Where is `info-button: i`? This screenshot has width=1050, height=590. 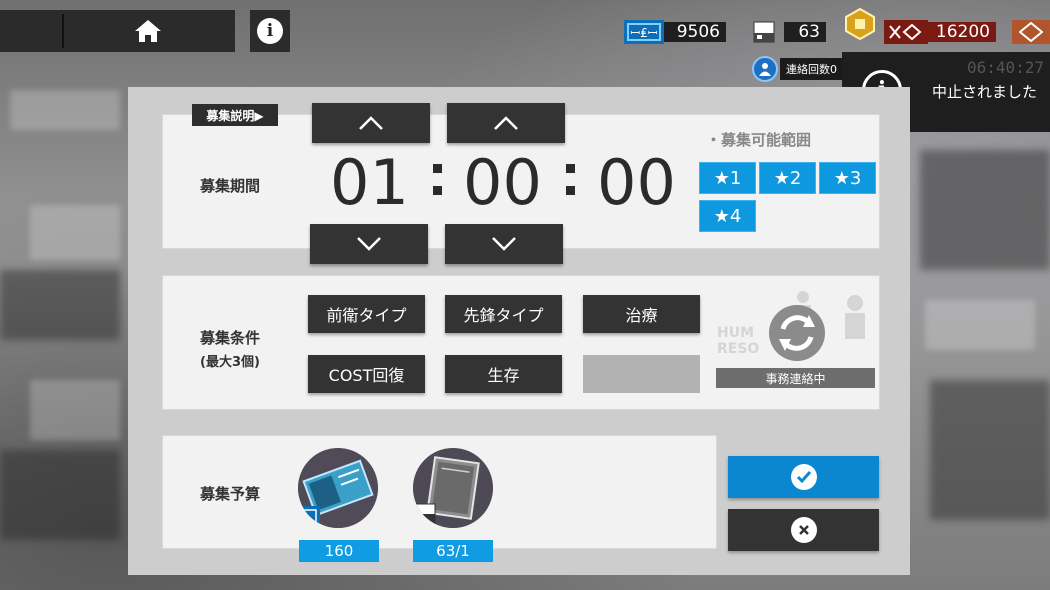
info-button: i is located at coordinates (270, 31).